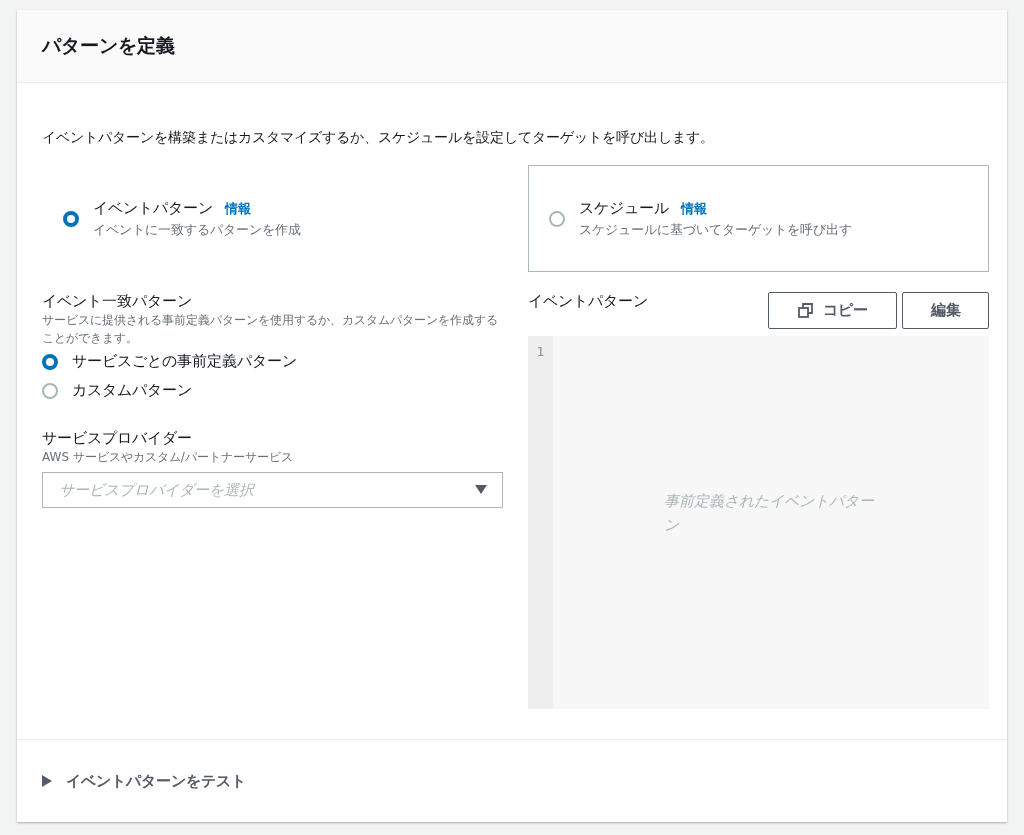 The width and height of the screenshot is (1024, 835). Describe the element at coordinates (588, 301) in the screenshot. I see `editor-label: イベントパターン` at that location.